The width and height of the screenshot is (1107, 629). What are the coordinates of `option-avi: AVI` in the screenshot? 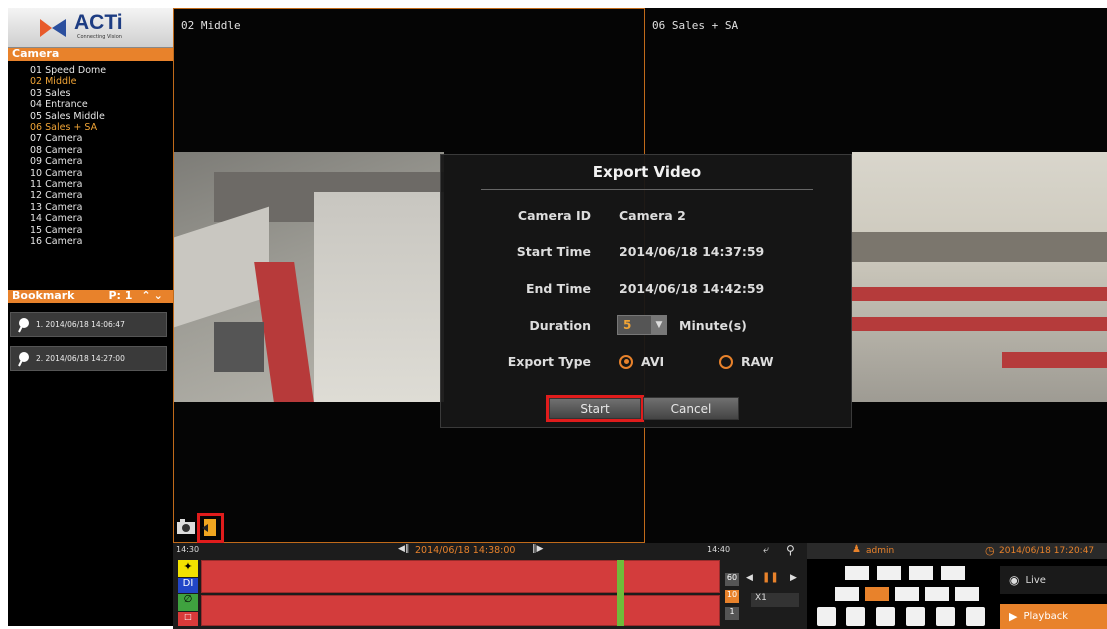 It's located at (641, 361).